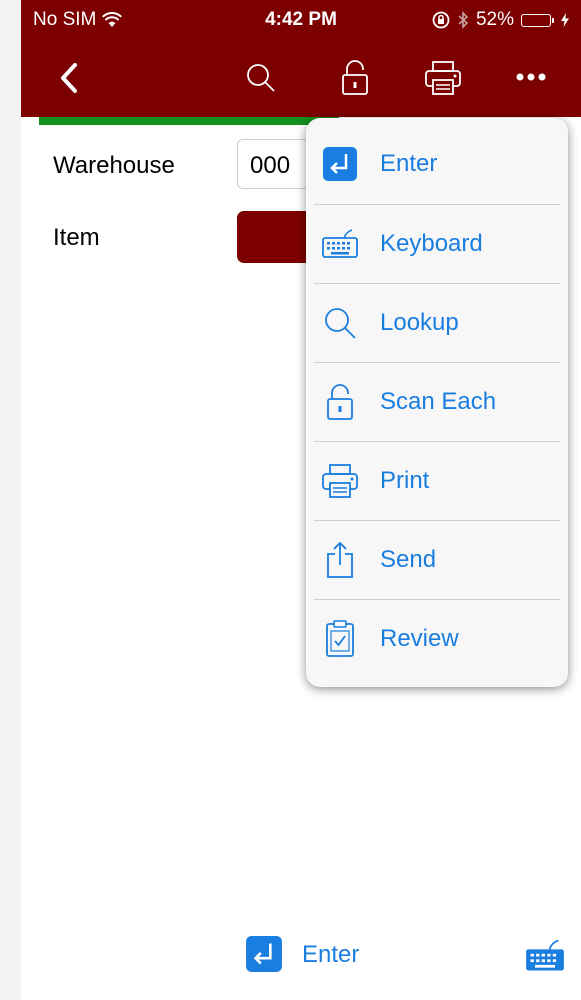 This screenshot has height=1000, width=581. What do you see at coordinates (69, 78) in the screenshot?
I see `back-chevron-icon` at bounding box center [69, 78].